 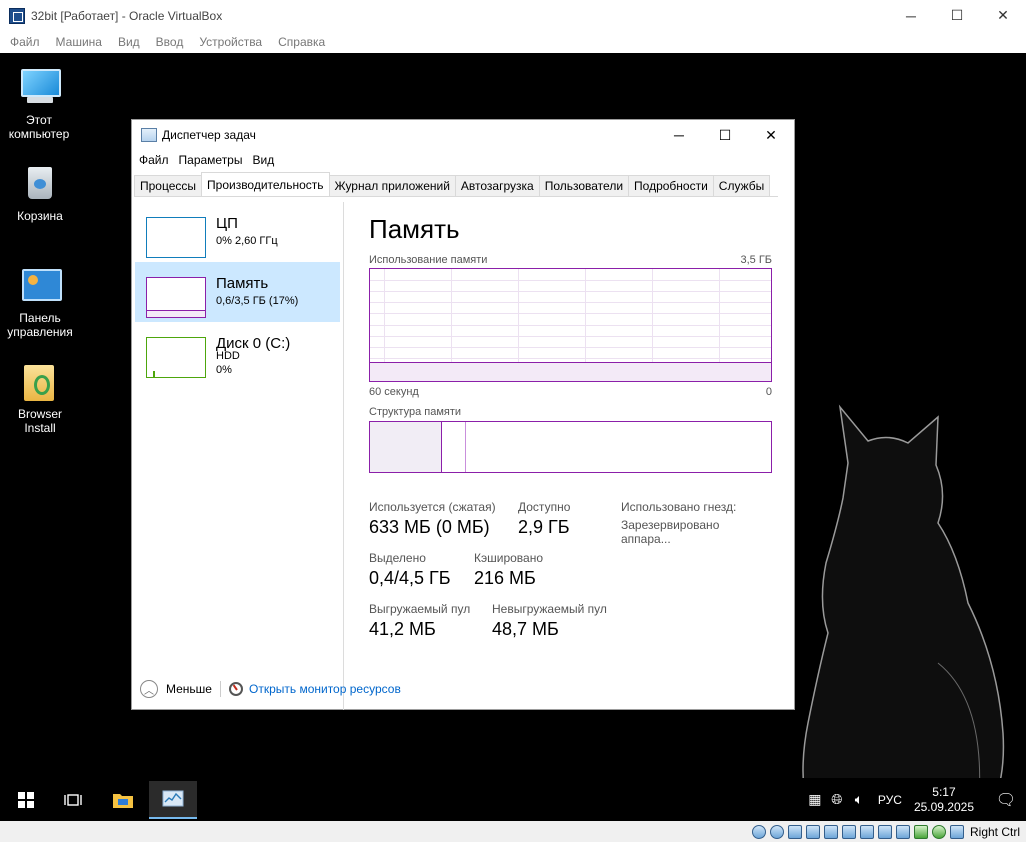 I want to click on start-button, so click(x=26, y=800).